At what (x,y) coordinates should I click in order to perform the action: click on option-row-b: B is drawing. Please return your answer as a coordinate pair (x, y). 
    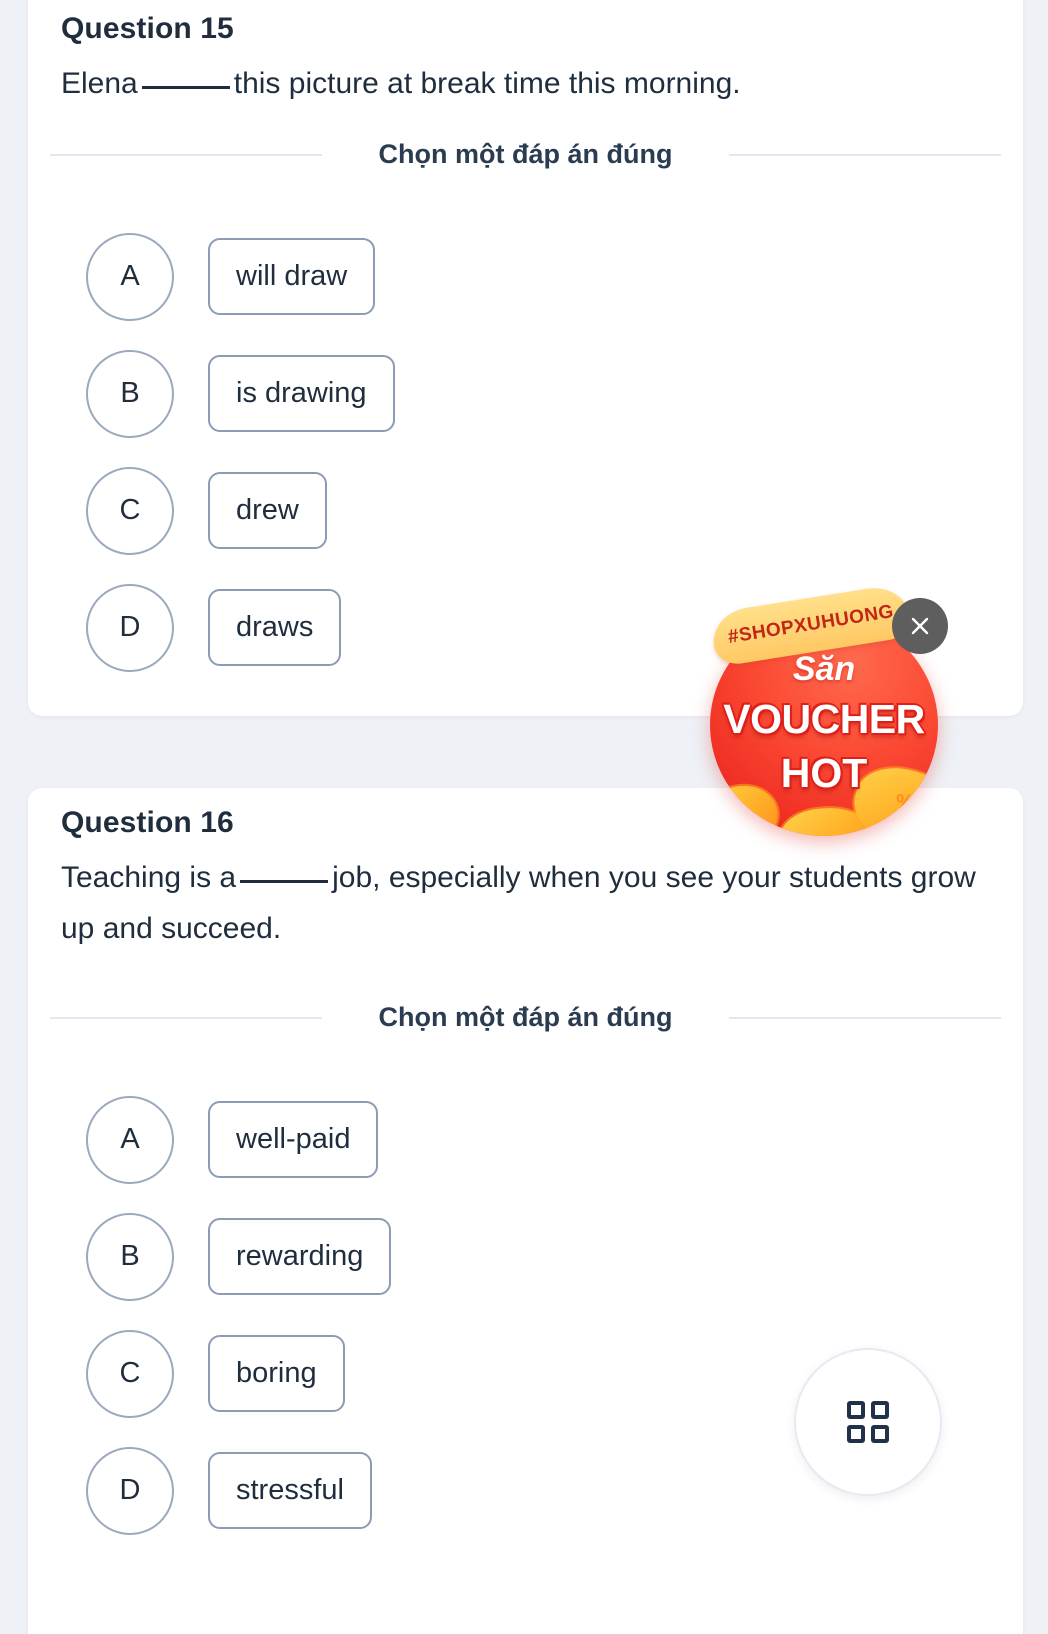
    Looking at the image, I should click on (525, 393).